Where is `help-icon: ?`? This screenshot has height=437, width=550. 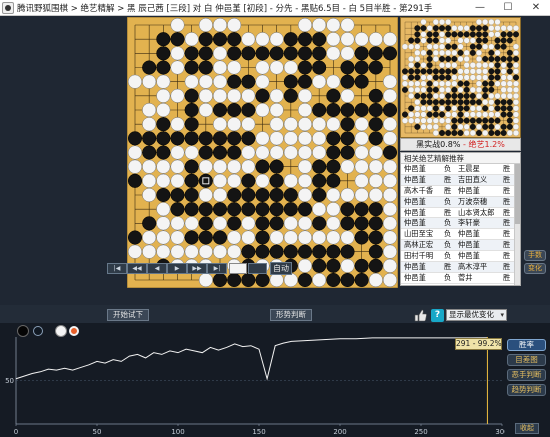
help-icon: ? is located at coordinates (437, 315).